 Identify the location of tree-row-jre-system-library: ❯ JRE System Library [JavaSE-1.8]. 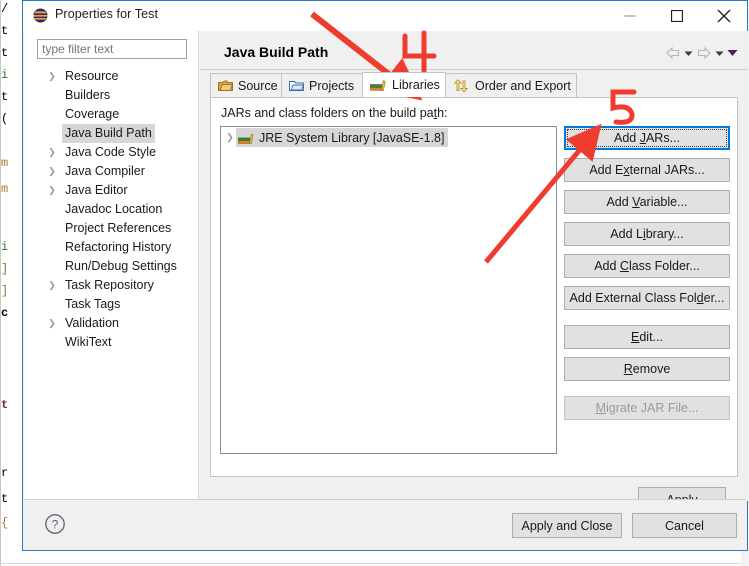
(388, 137).